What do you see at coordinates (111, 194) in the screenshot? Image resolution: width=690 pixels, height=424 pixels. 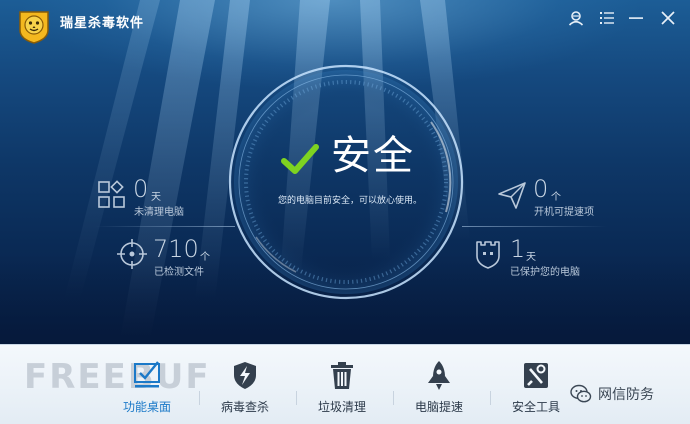 I see `grid-clean-icon` at bounding box center [111, 194].